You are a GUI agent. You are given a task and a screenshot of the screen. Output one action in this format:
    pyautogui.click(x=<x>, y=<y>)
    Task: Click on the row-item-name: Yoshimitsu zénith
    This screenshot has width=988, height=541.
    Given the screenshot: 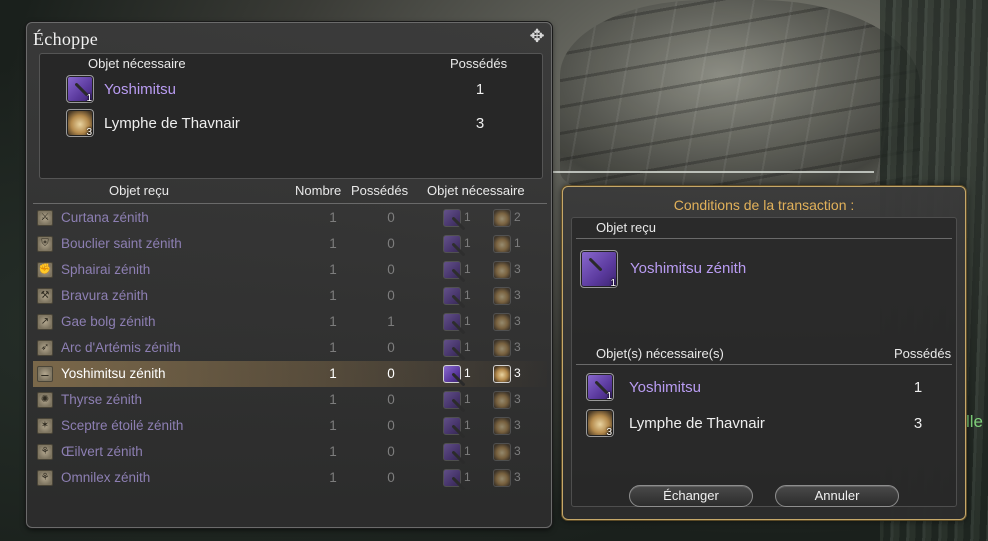 What is the action you would take?
    pyautogui.click(x=113, y=373)
    